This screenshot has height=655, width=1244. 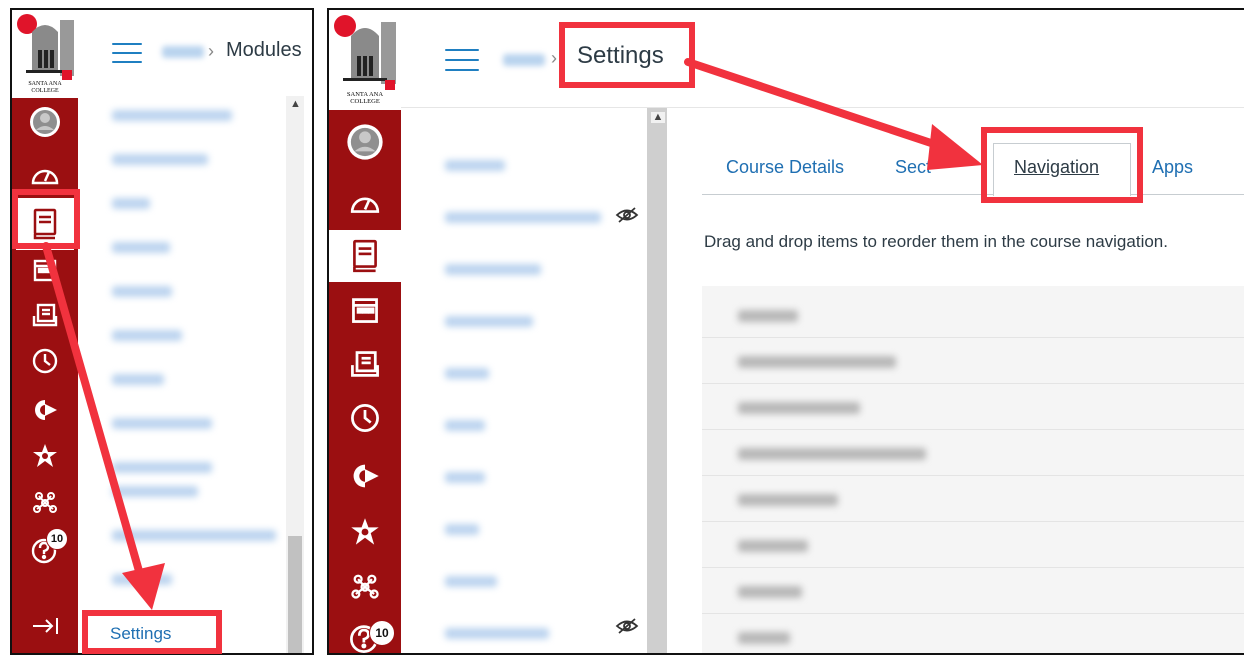 I want to click on tab-sections: Sect, so click(x=913, y=167).